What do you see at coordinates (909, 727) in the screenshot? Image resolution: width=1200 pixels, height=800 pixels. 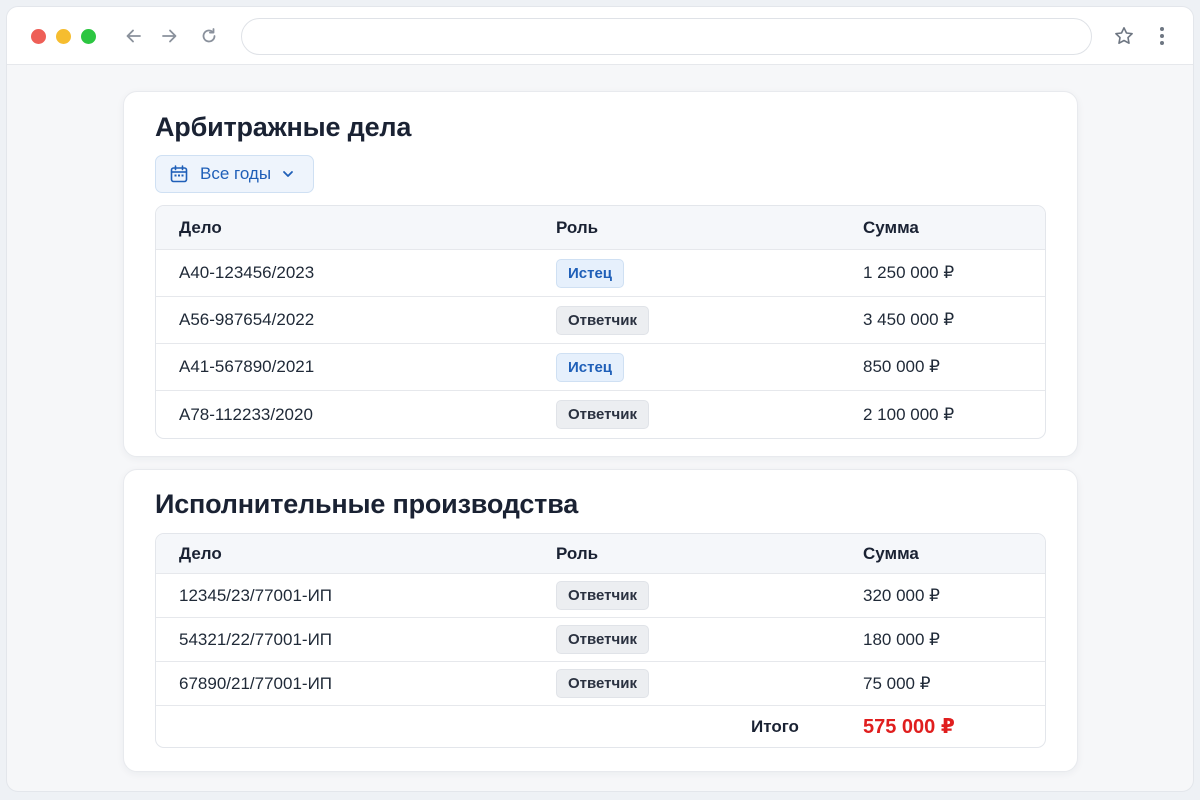 I see `total-value: 575 000 ₽` at bounding box center [909, 727].